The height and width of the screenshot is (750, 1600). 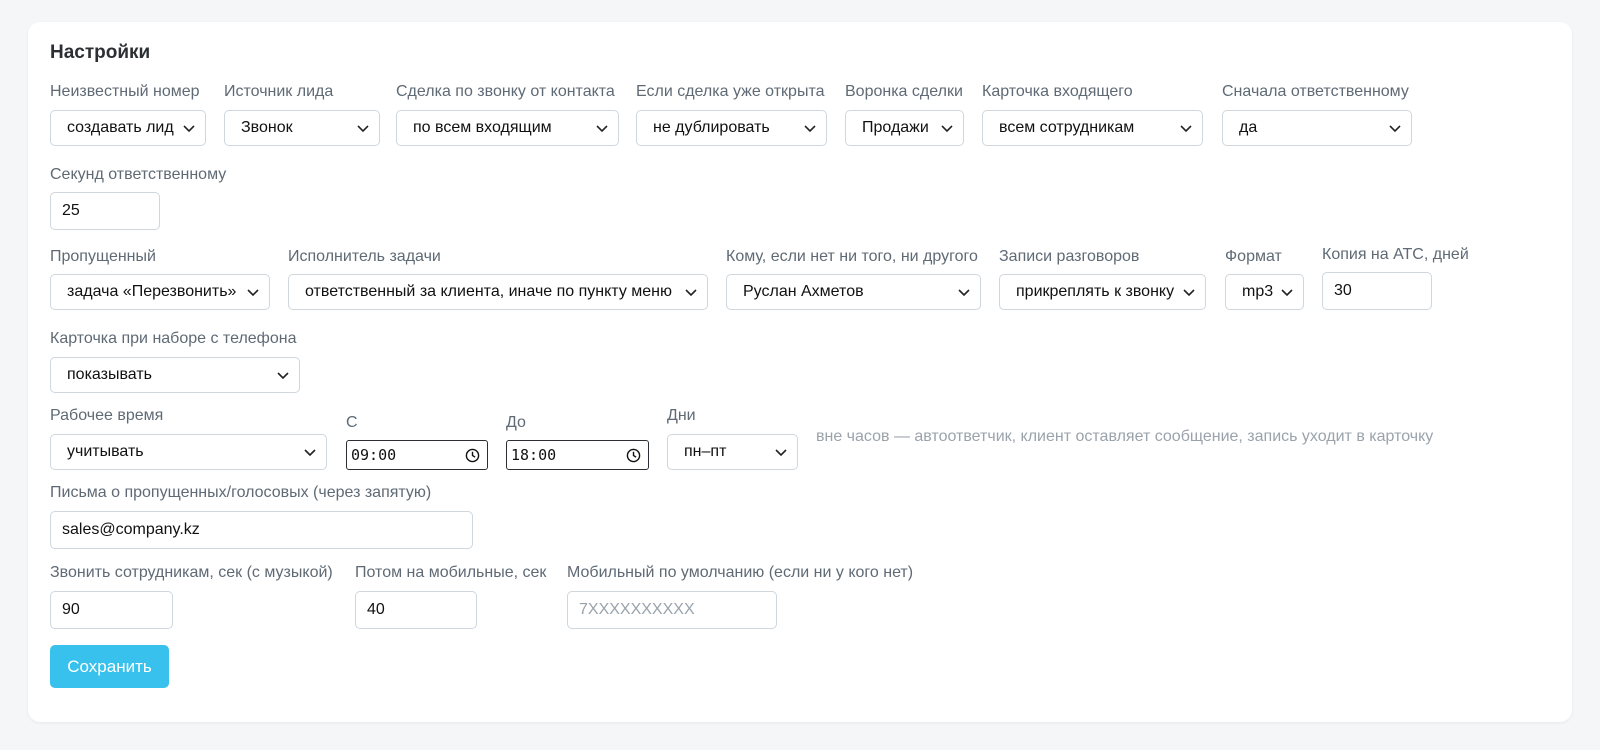 I want to click on funnel-select: Продажи, so click(x=904, y=128).